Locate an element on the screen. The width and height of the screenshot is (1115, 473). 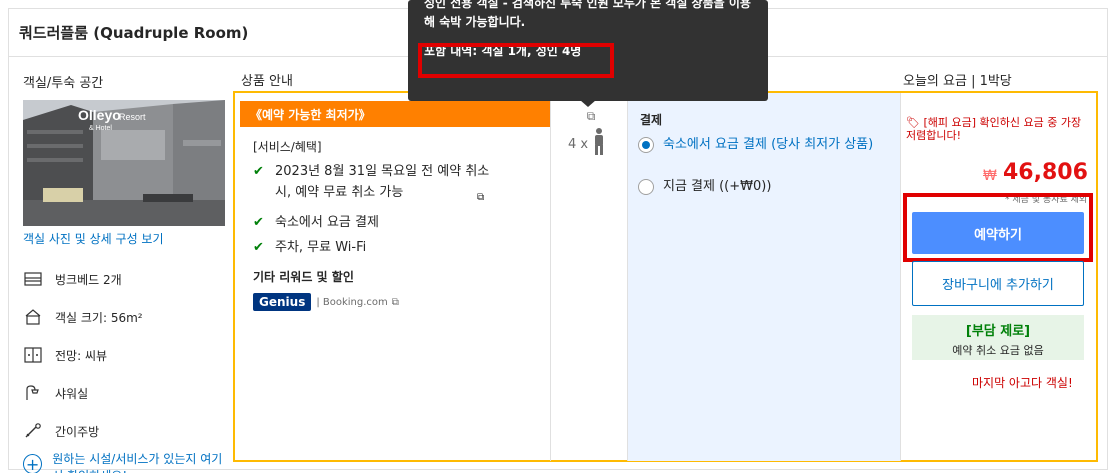
ask-link-text: 원하는 시설/서비스가 있는지 여기서 확인하세요! is located at coordinates (138, 462).